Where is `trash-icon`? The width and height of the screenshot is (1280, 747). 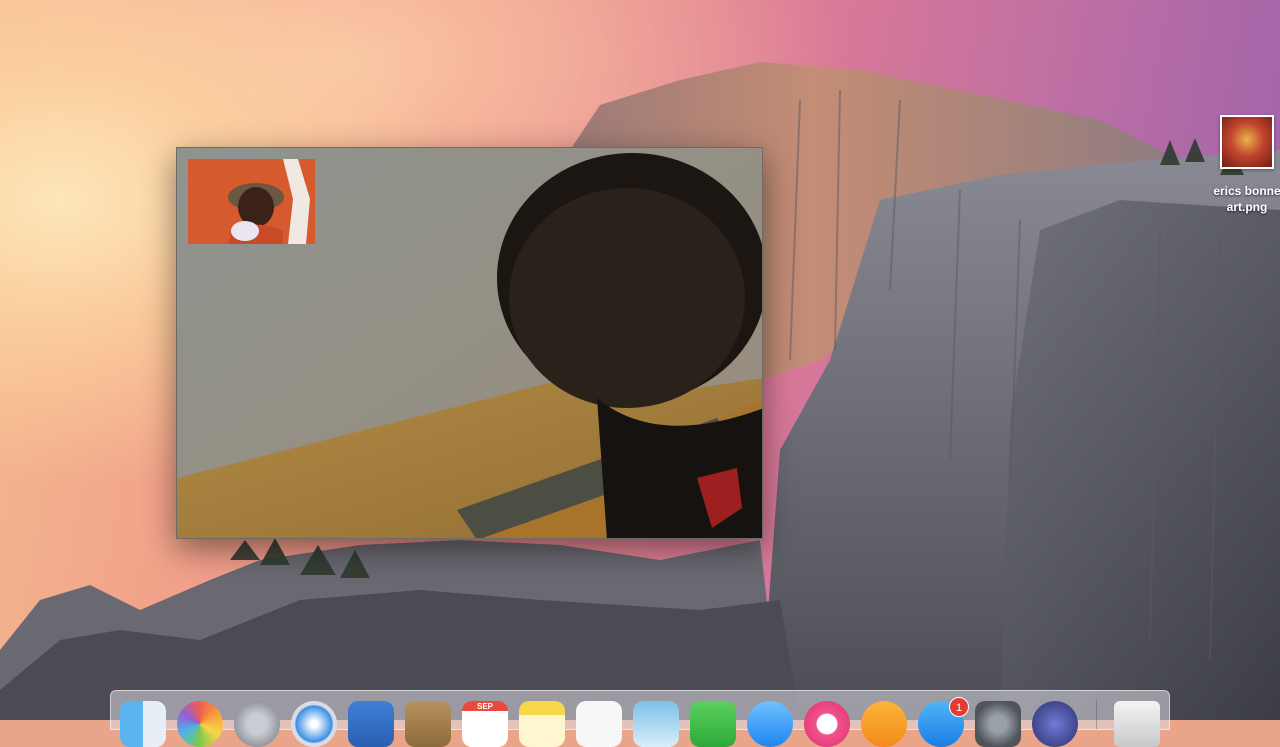
trash-icon is located at coordinates (1137, 724).